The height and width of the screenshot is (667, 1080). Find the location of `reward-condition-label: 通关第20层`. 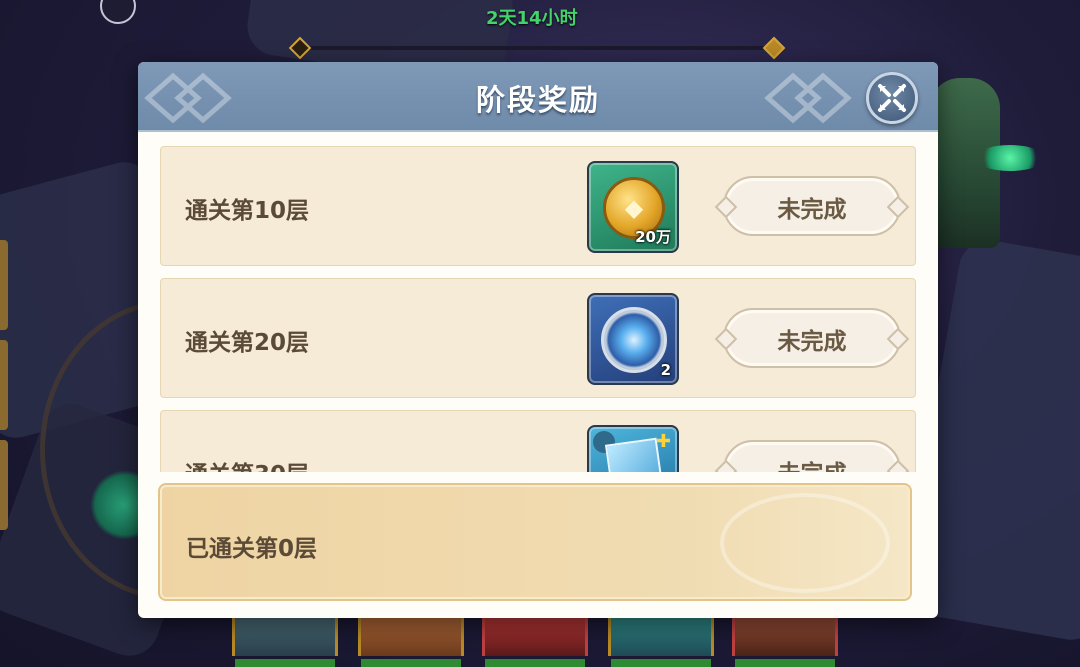

reward-condition-label: 通关第20层 is located at coordinates (247, 343).